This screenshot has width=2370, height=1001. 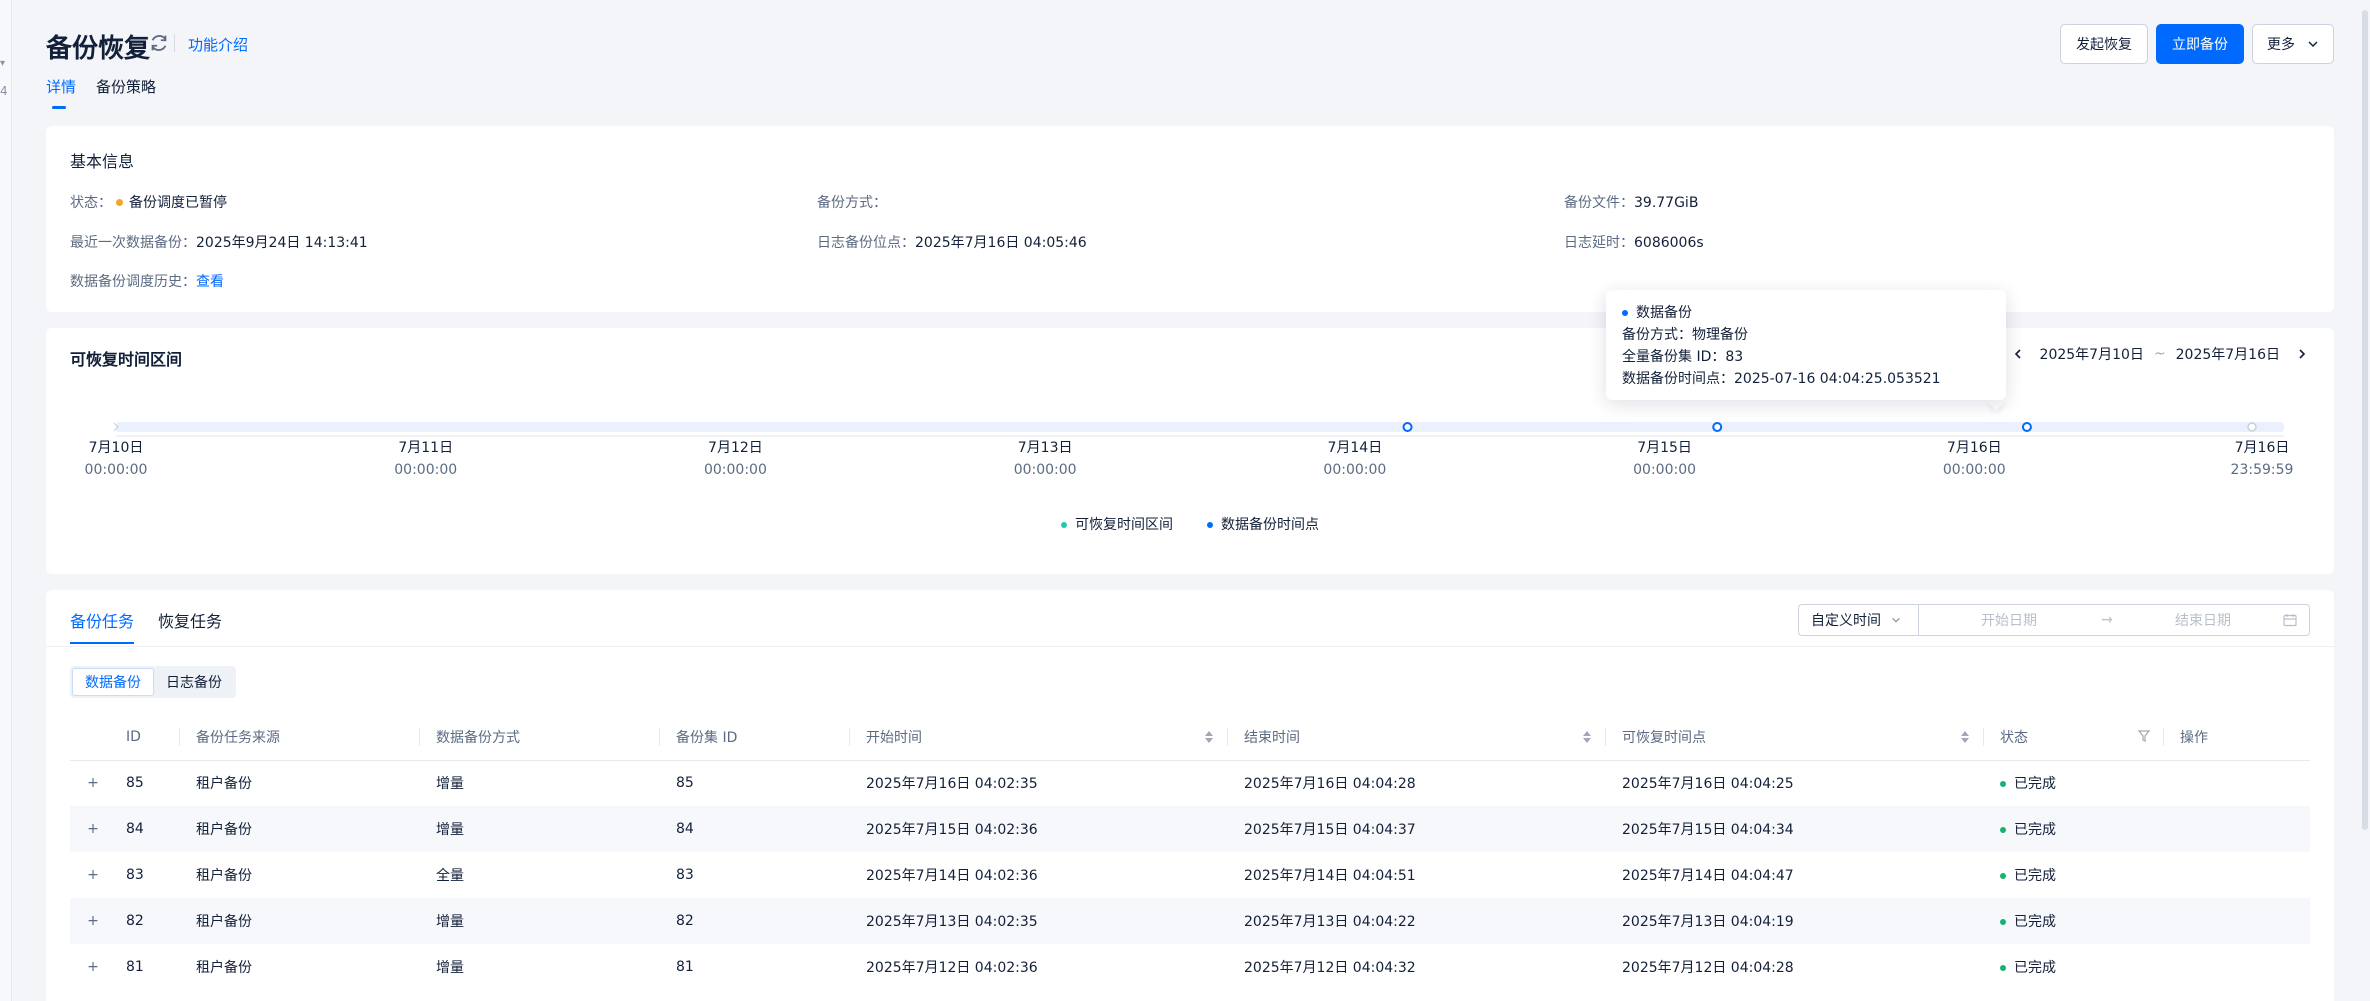 I want to click on segment-data-backup: 数据备份, so click(x=113, y=682).